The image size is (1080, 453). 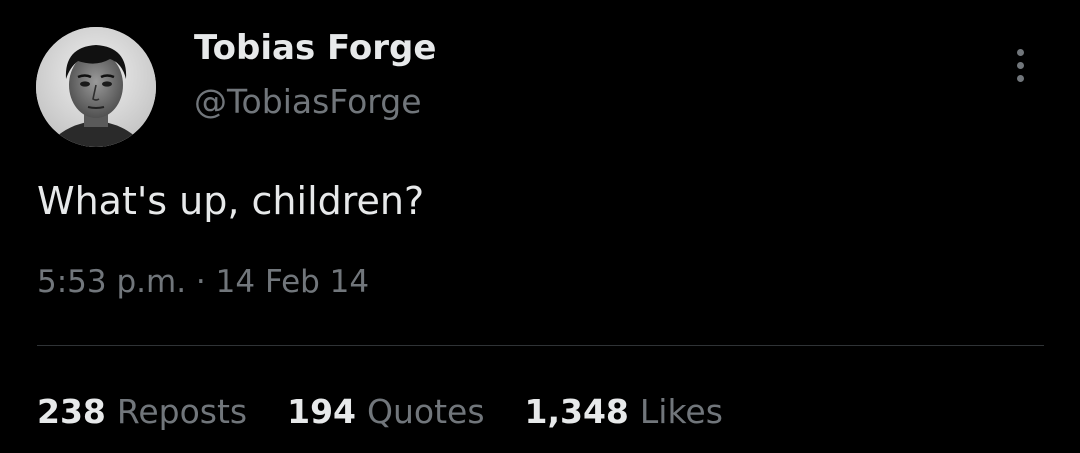 What do you see at coordinates (71, 411) in the screenshot?
I see `reposts-count: 238` at bounding box center [71, 411].